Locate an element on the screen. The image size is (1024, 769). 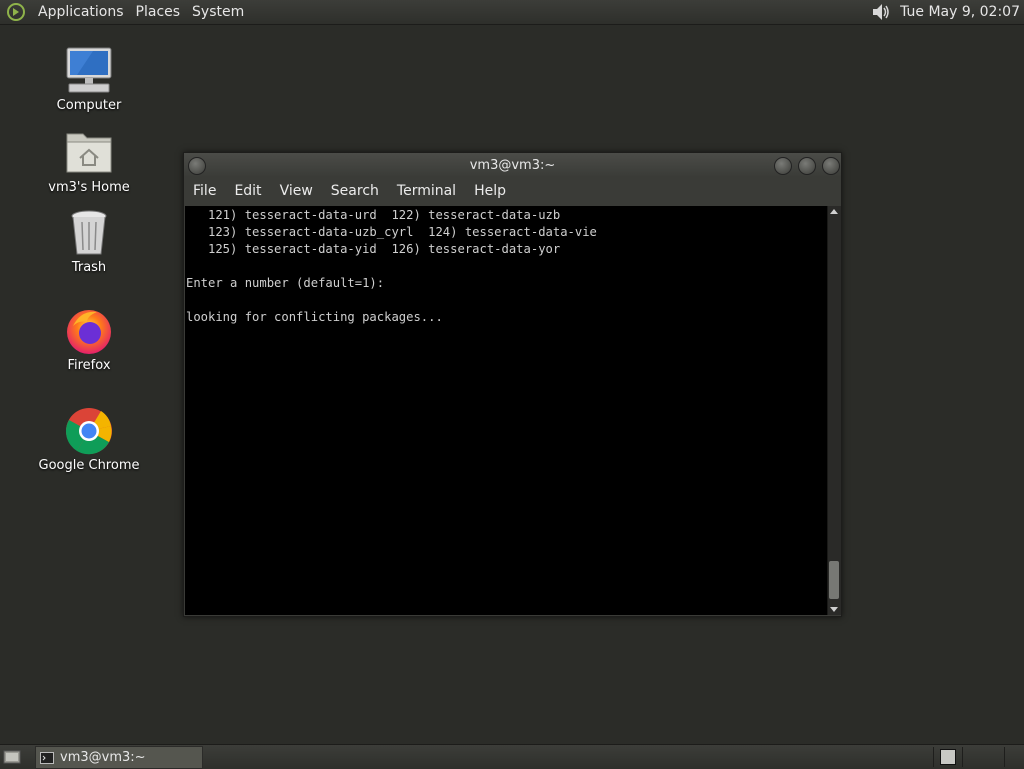
terminal-menubar: File Edit View Search Terminal Help is located at coordinates (512, 191).